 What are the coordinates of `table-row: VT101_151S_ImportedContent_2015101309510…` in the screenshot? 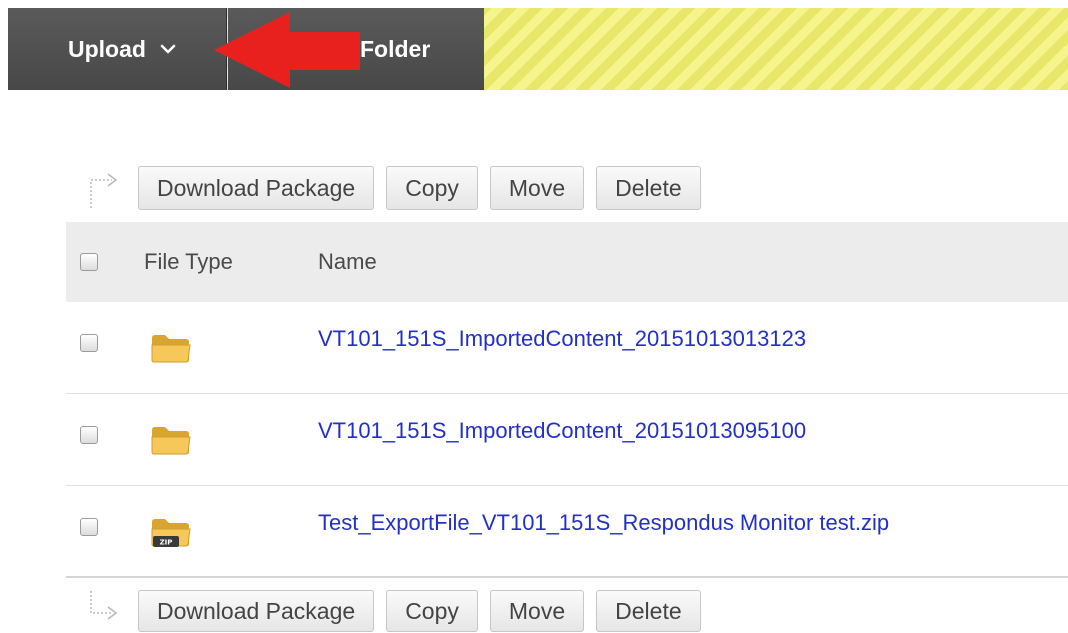 It's located at (567, 440).